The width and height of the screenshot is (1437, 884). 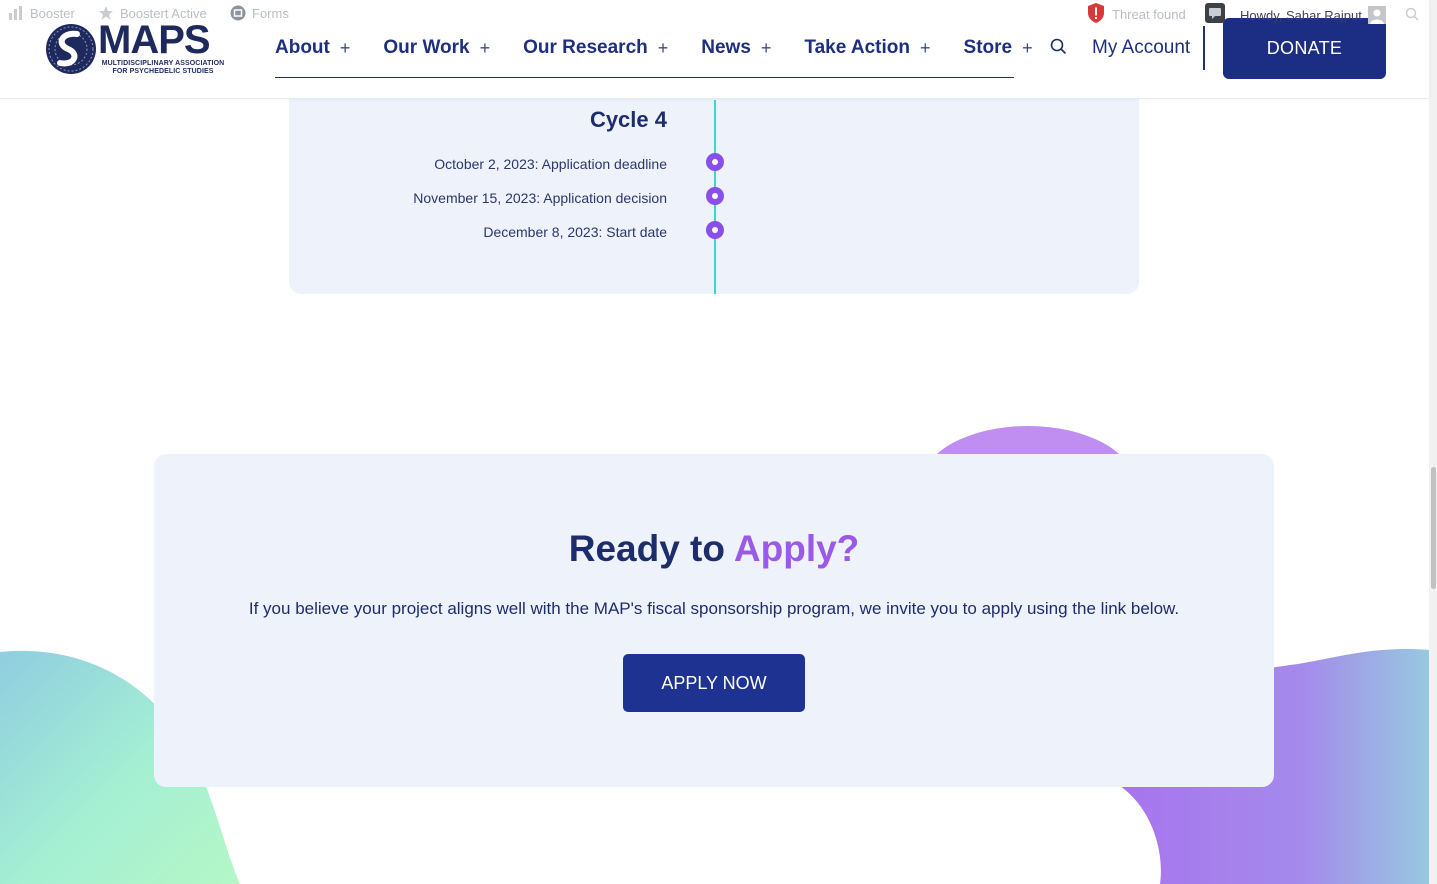 What do you see at coordinates (163, 71) in the screenshot?
I see `logo-tagline-line2: FOR PSYCHEDELIC STUDIES` at bounding box center [163, 71].